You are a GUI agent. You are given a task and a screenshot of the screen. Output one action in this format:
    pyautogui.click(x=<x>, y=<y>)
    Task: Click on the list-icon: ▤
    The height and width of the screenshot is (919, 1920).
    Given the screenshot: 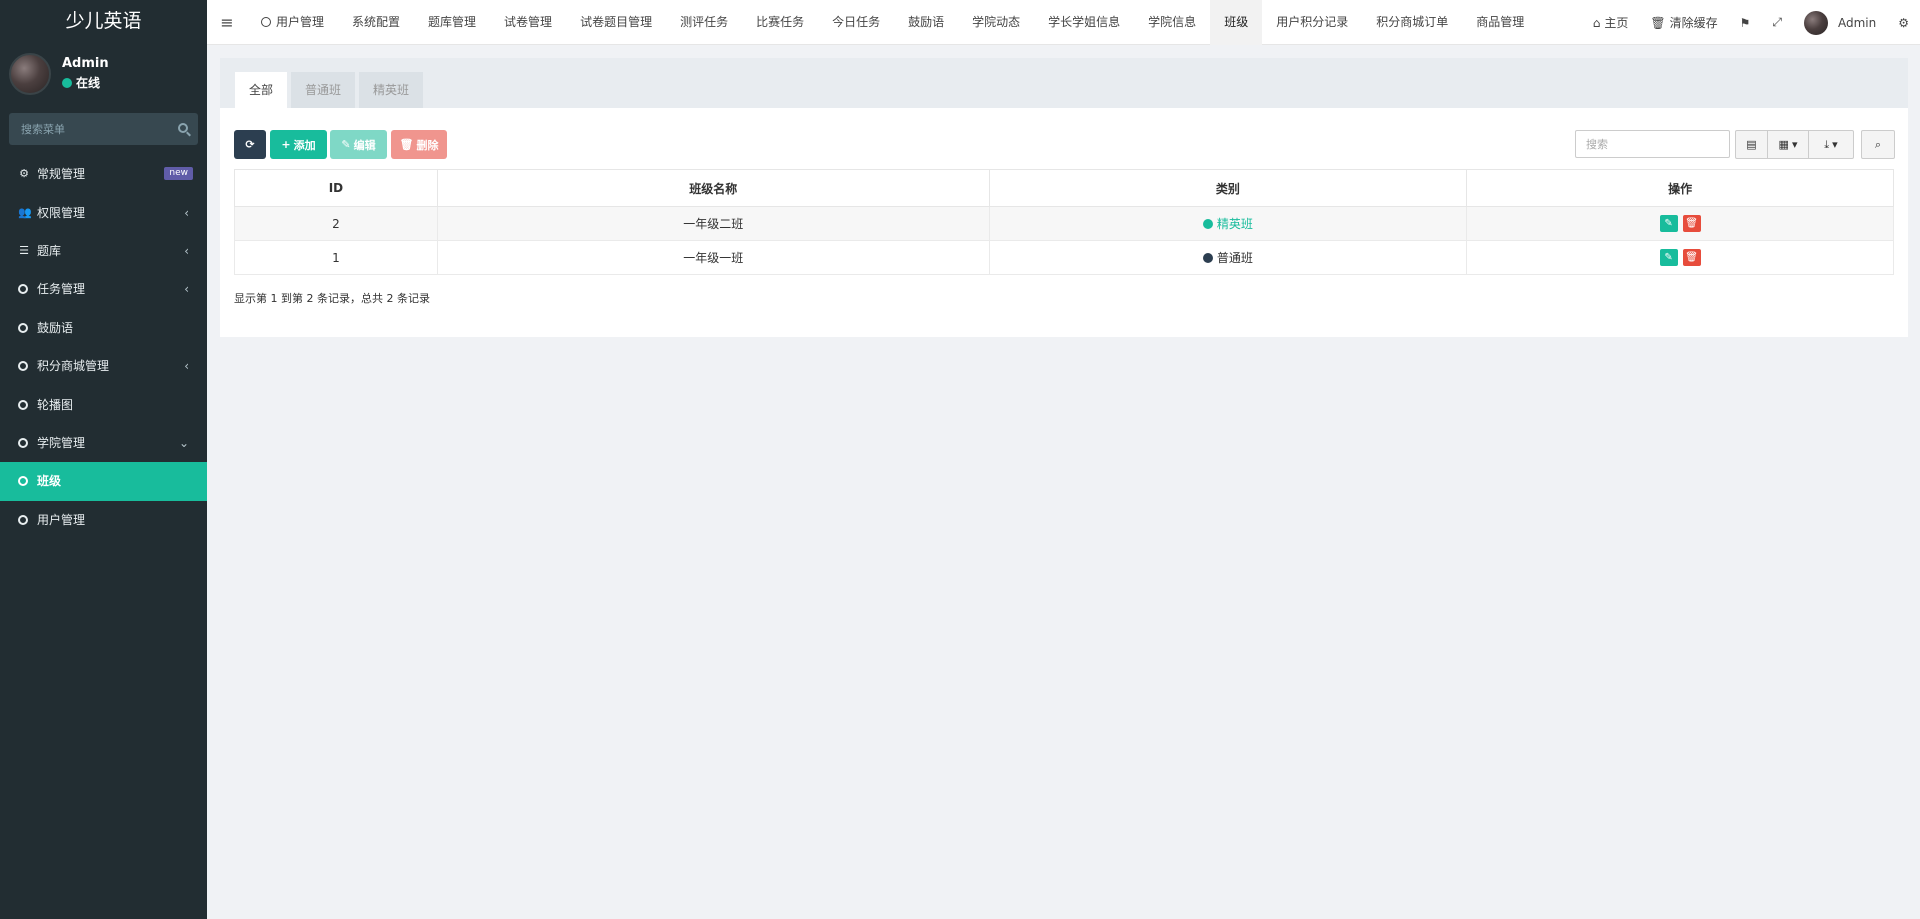 What is the action you would take?
    pyautogui.click(x=1751, y=144)
    